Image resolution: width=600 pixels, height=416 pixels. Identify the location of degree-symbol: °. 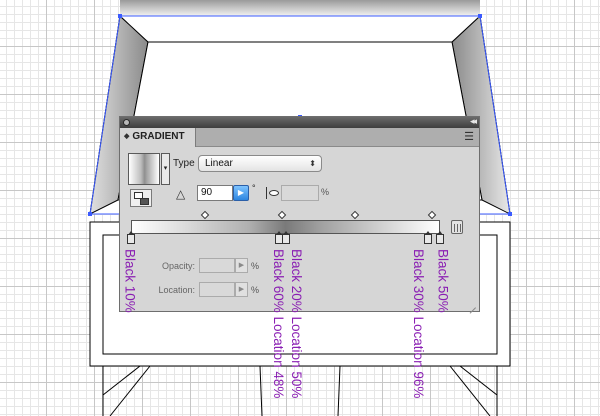
(254, 188).